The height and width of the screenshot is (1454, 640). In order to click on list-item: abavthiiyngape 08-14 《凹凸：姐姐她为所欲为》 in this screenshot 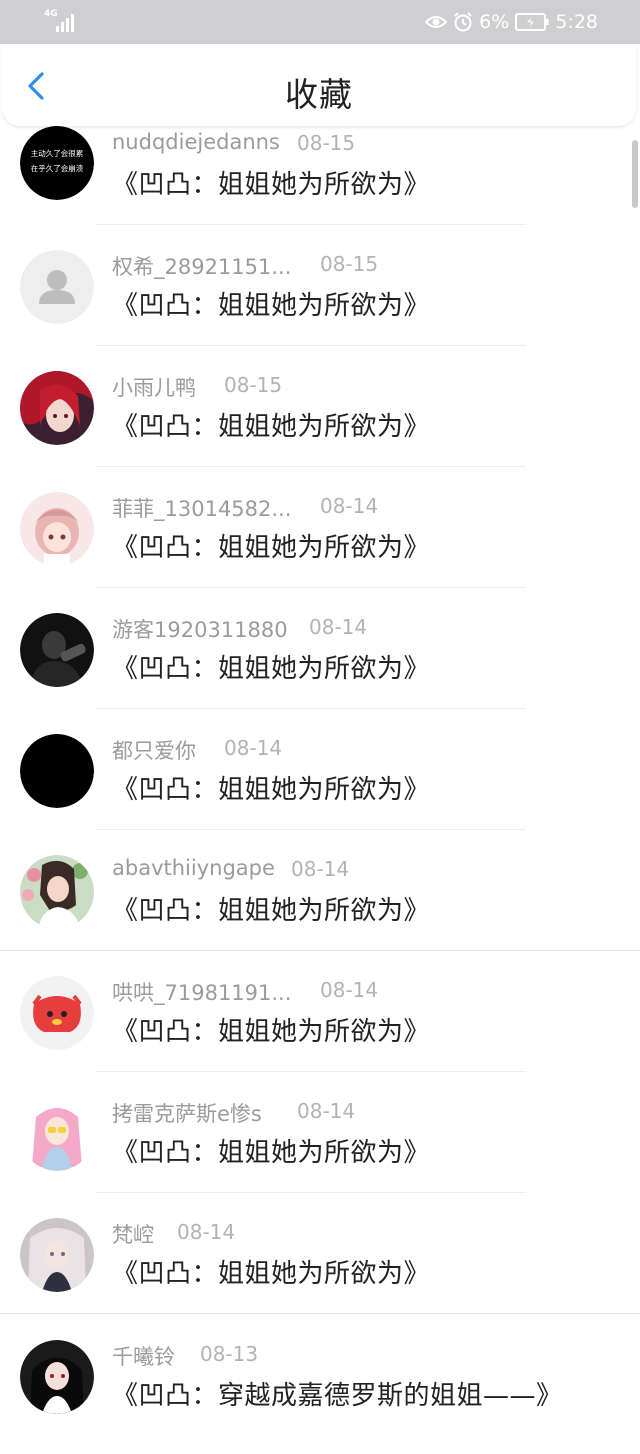, I will do `click(320, 908)`.